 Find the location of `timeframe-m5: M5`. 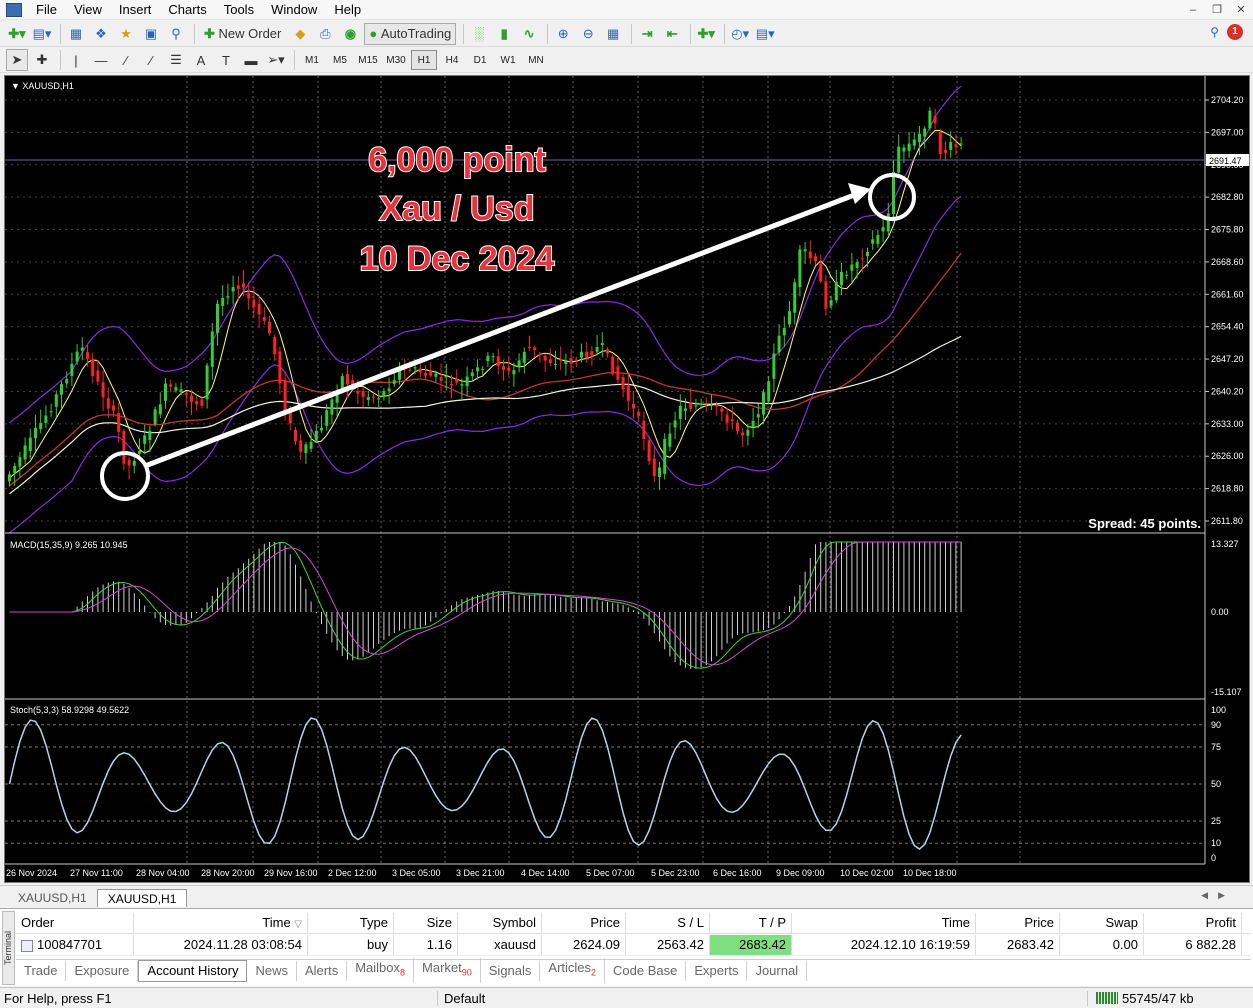

timeframe-m5: M5 is located at coordinates (340, 60).